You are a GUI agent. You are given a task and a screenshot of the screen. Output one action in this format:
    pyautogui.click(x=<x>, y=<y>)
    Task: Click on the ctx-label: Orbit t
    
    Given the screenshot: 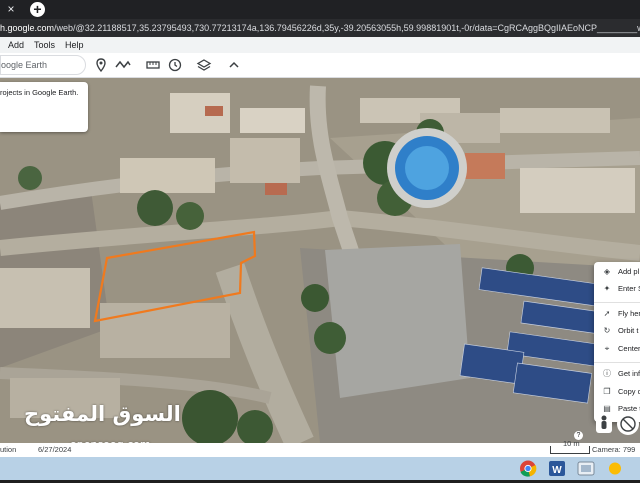 What is the action you would take?
    pyautogui.click(x=628, y=330)
    